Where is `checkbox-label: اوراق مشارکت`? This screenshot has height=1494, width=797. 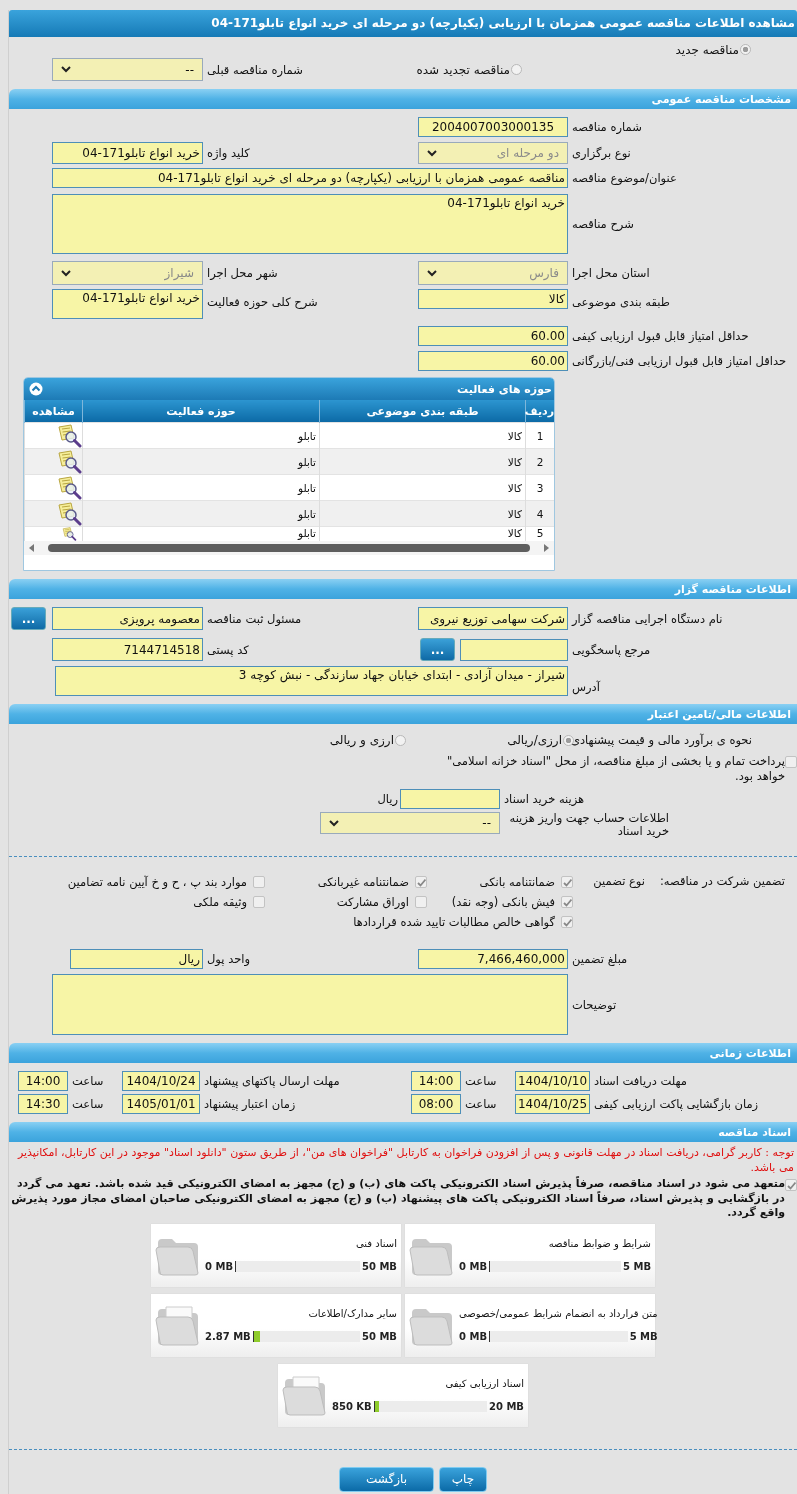
checkbox-label: اوراق مشارکت is located at coordinates (372, 902).